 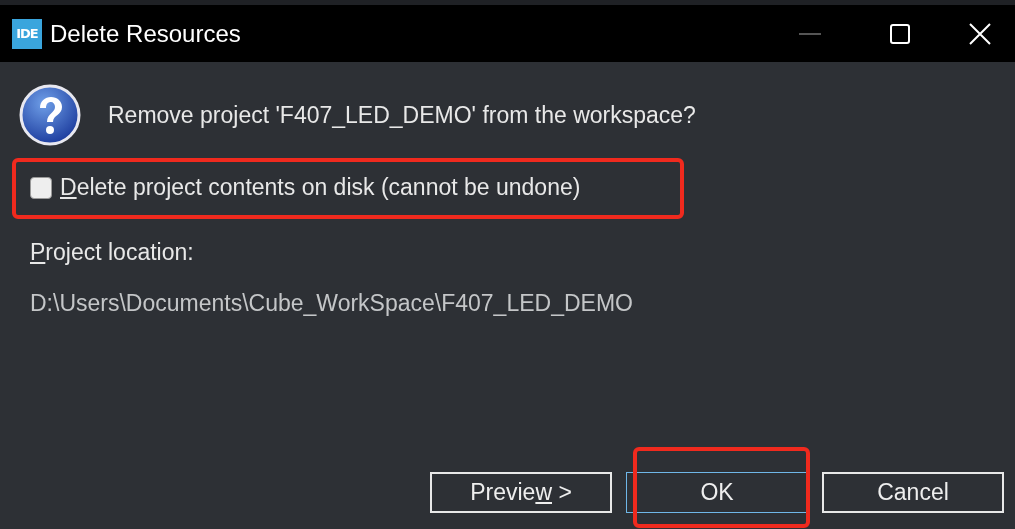 I want to click on window-title: Delete Resources, so click(x=145, y=33).